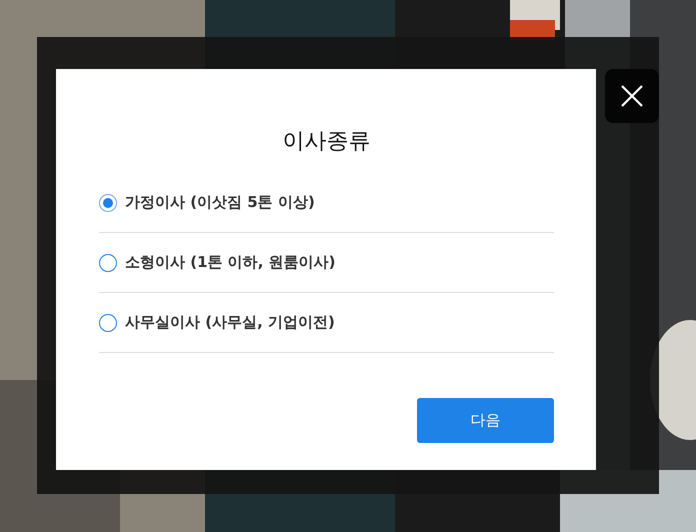 This screenshot has height=532, width=696. I want to click on dialog-title: 이사종류, so click(327, 142).